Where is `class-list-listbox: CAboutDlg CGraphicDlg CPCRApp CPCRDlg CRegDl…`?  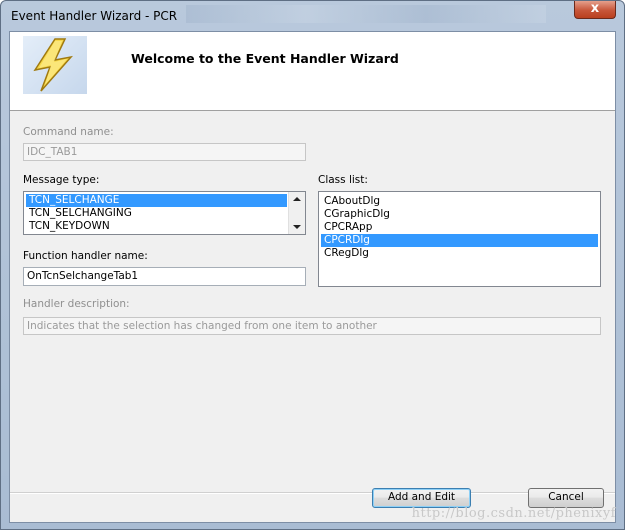
class-list-listbox: CAboutDlg CGraphicDlg CPCRApp CPCRDlg CRegDl… is located at coordinates (459, 239).